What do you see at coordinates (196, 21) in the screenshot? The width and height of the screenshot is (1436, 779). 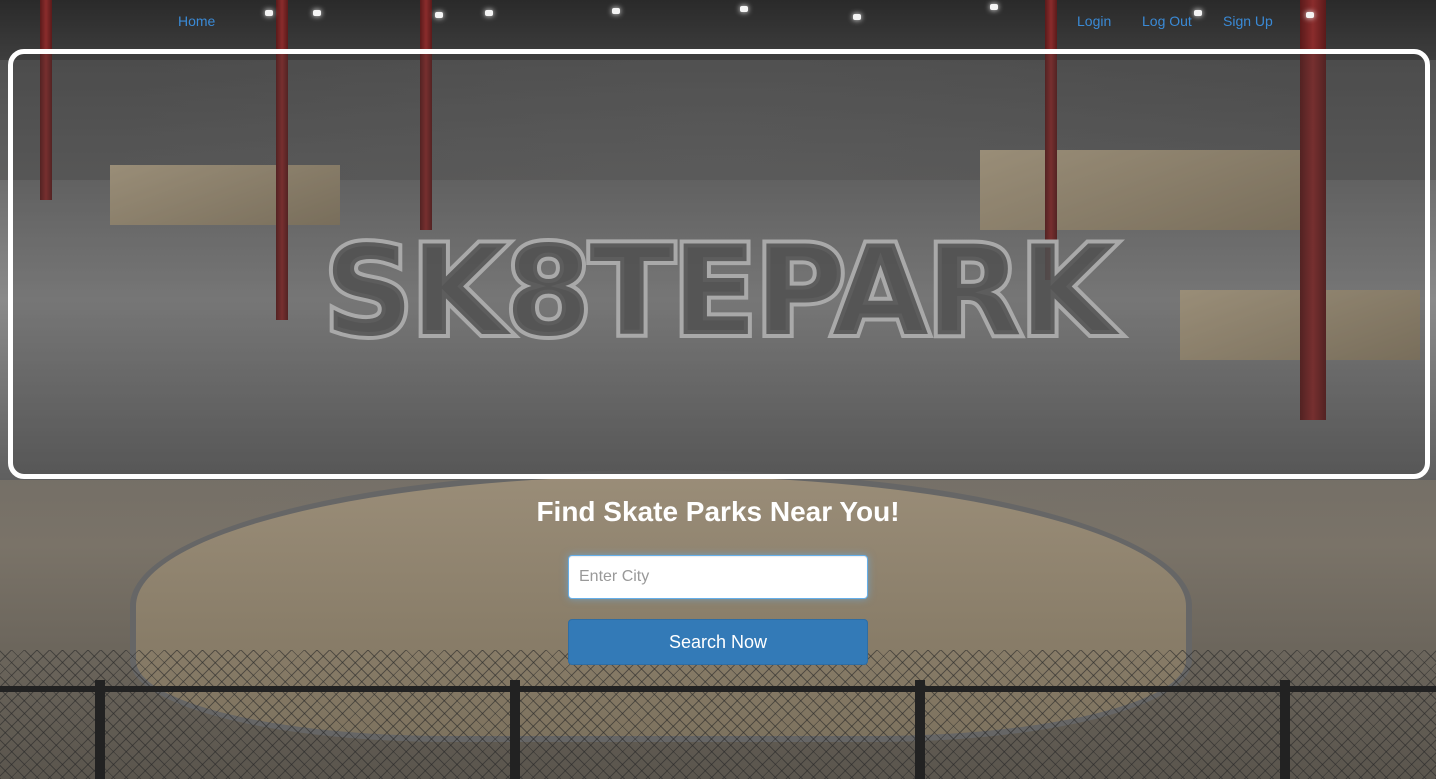 I see `nav-home-link: Home` at bounding box center [196, 21].